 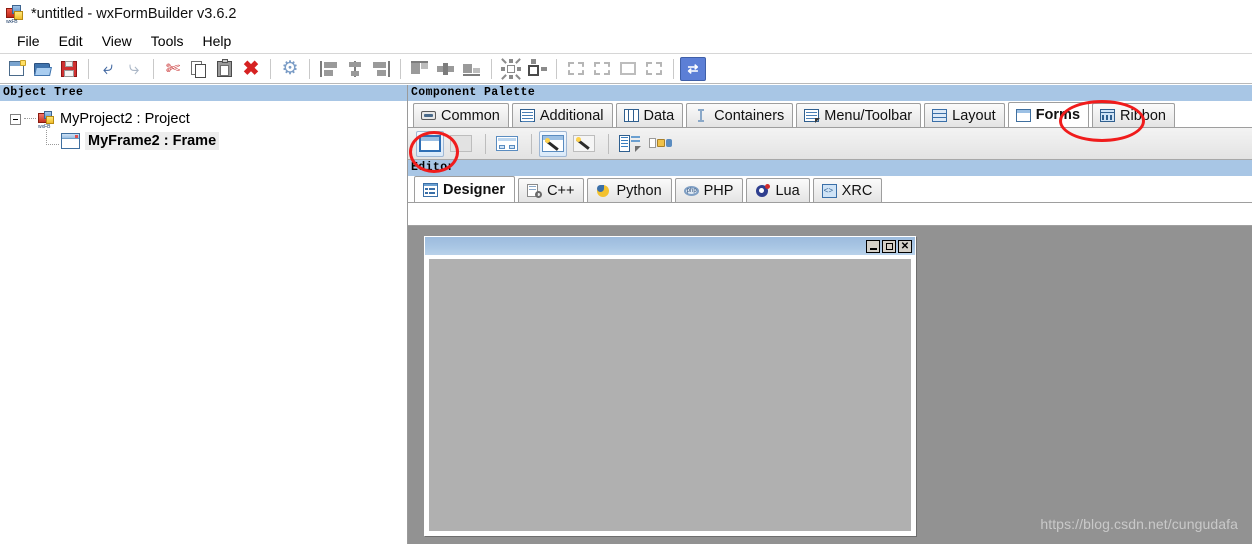 What do you see at coordinates (626, 40) in the screenshot?
I see `menu-bar: File Edit View Tools Help` at bounding box center [626, 40].